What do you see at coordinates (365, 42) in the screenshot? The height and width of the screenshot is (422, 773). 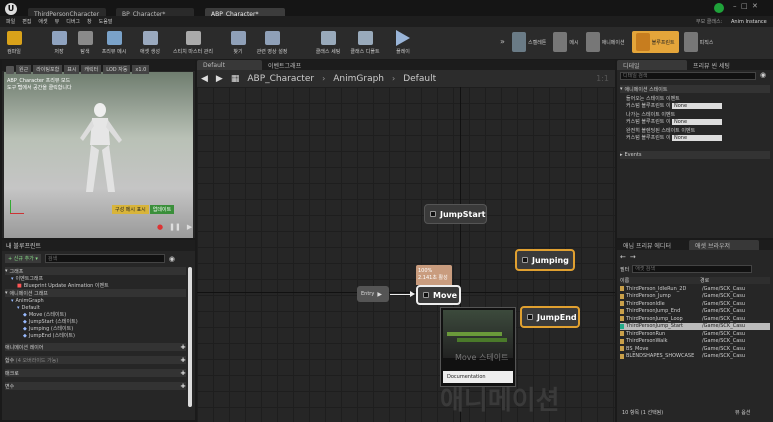 I see `class-defaults-button: 클래스 디폴트` at bounding box center [365, 42].